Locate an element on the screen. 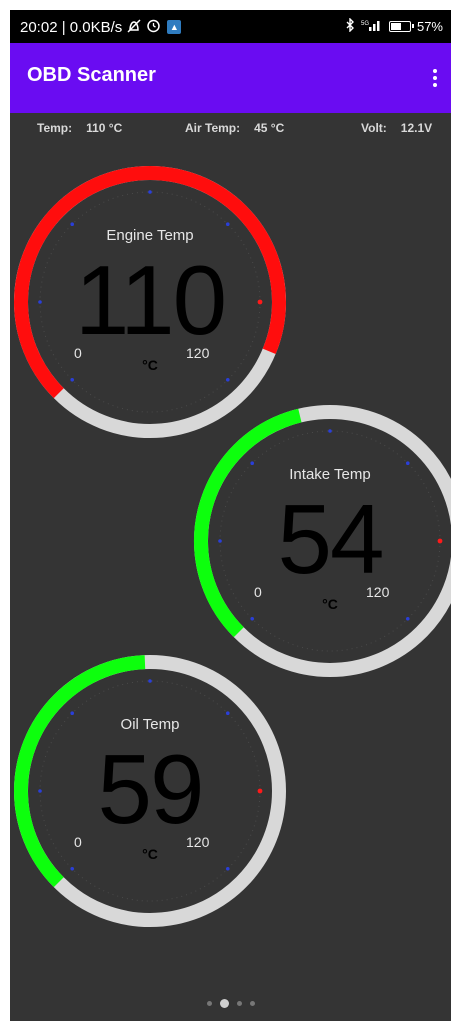 The image size is (459, 1021). page-dot-active is located at coordinates (224, 1003).